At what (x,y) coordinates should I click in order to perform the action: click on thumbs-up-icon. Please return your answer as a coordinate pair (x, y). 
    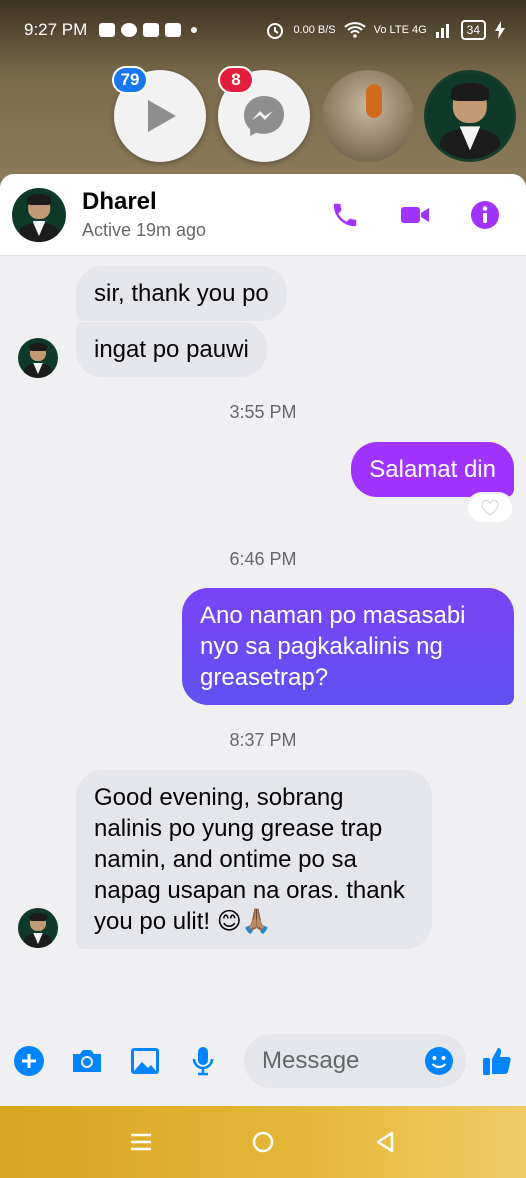
    Looking at the image, I should click on (497, 1061).